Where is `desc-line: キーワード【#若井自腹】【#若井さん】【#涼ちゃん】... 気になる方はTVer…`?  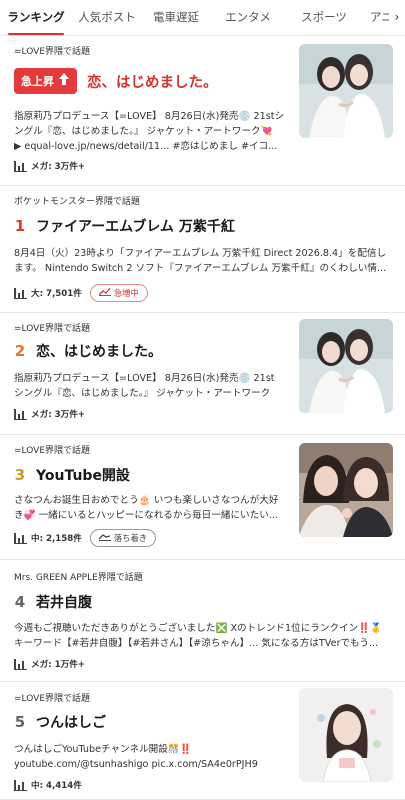 desc-line: キーワード【#若井自腹】【#若井さん】【#涼ちゃん】... 気になる方はTVer… is located at coordinates (196, 643).